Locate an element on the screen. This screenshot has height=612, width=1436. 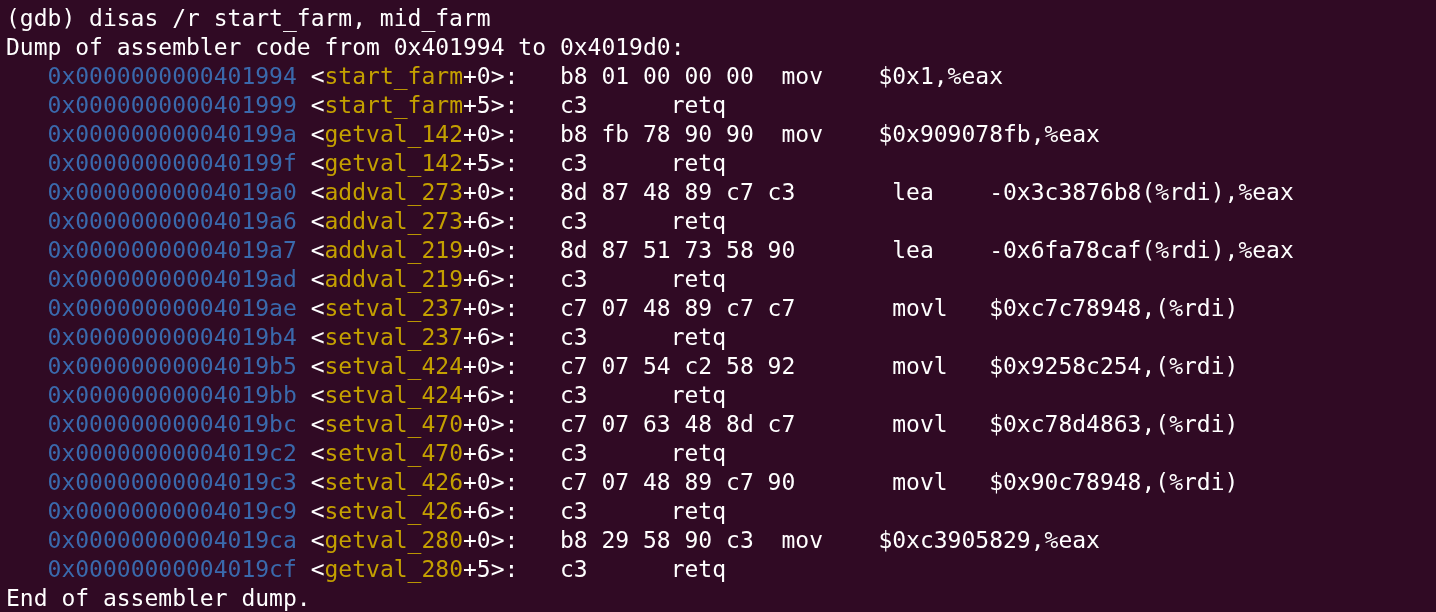
instruction-address: 0x00000000004019a0 is located at coordinates (172, 192).